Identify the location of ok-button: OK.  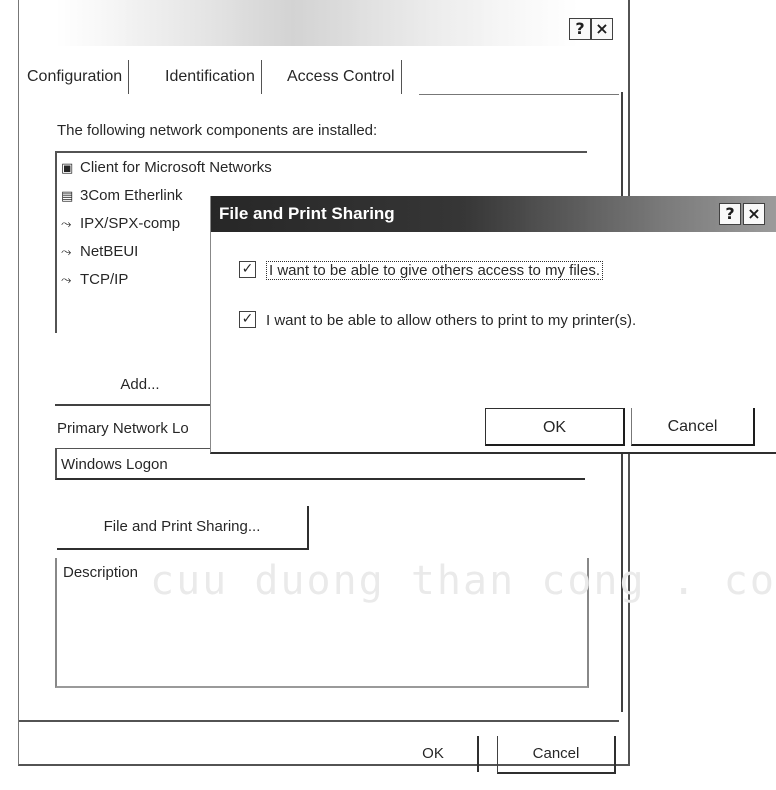
(434, 754).